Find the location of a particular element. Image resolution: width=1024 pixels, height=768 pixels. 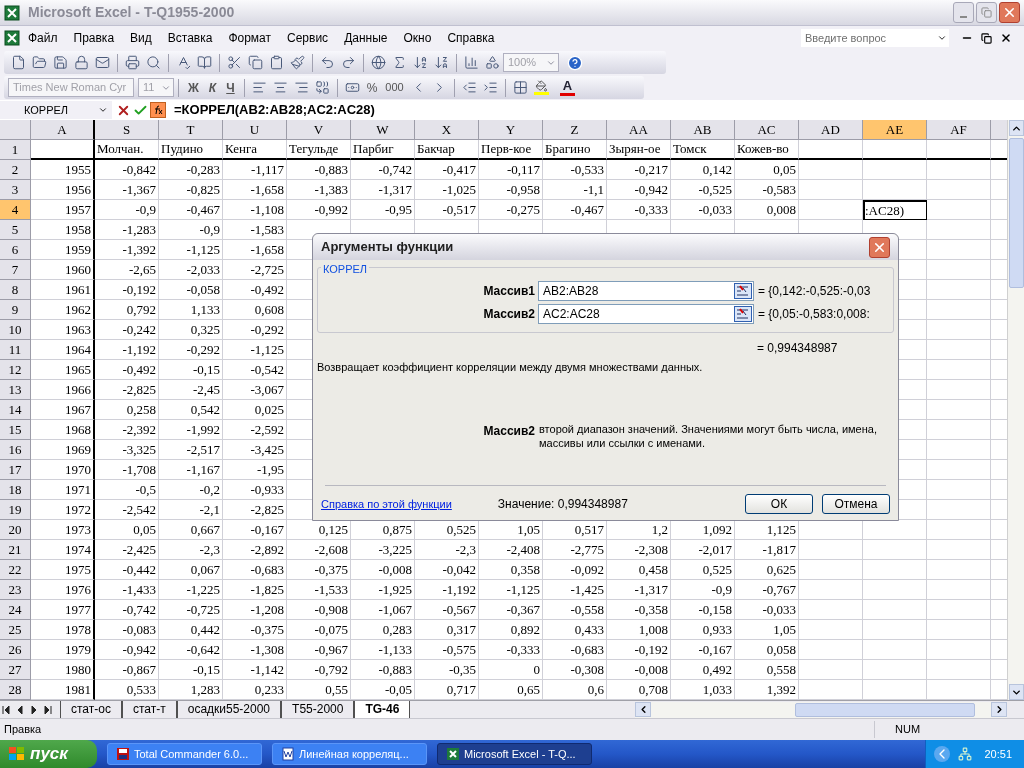

row-header: 5 is located at coordinates (15, 230).